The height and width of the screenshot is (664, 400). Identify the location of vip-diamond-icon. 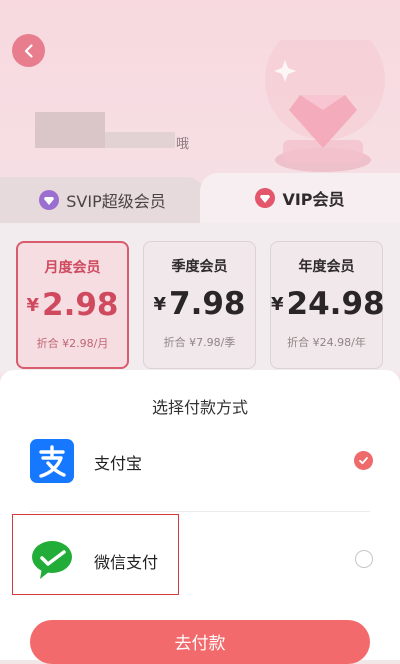
(265, 198).